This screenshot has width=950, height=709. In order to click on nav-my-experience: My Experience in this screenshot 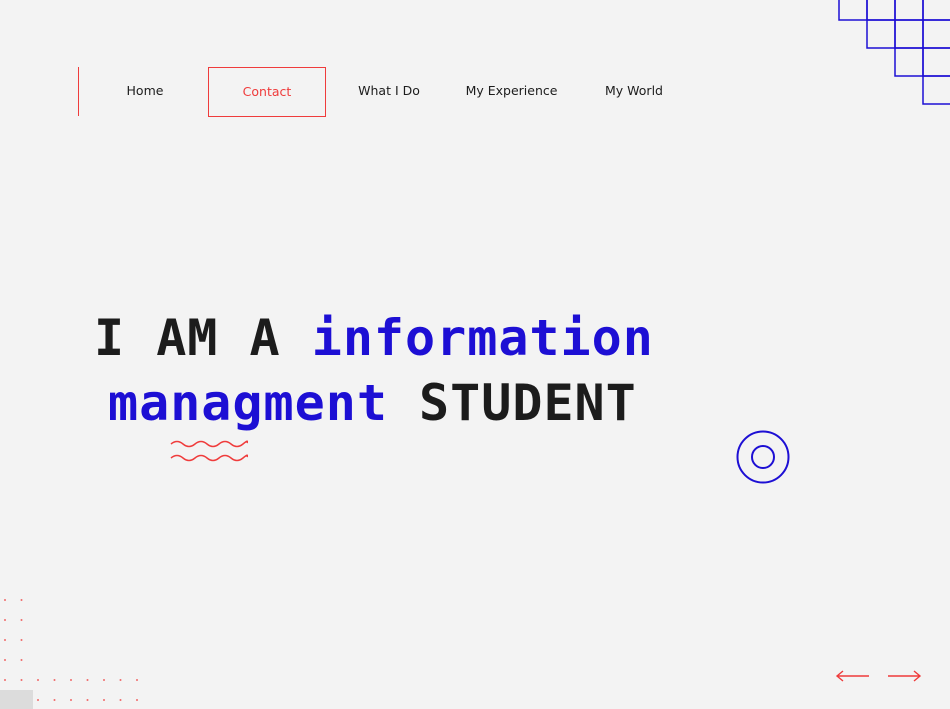, I will do `click(511, 91)`.